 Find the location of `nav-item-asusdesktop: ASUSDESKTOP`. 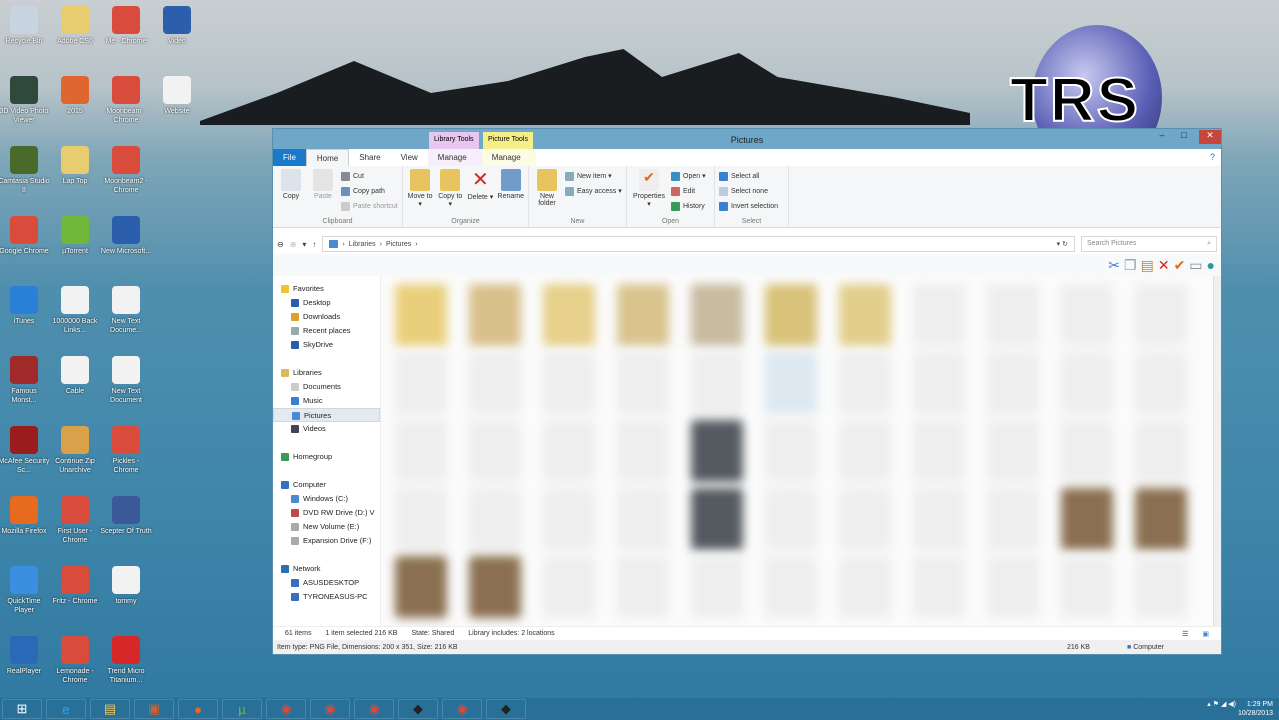

nav-item-asusdesktop: ASUSDESKTOP is located at coordinates (326, 583).